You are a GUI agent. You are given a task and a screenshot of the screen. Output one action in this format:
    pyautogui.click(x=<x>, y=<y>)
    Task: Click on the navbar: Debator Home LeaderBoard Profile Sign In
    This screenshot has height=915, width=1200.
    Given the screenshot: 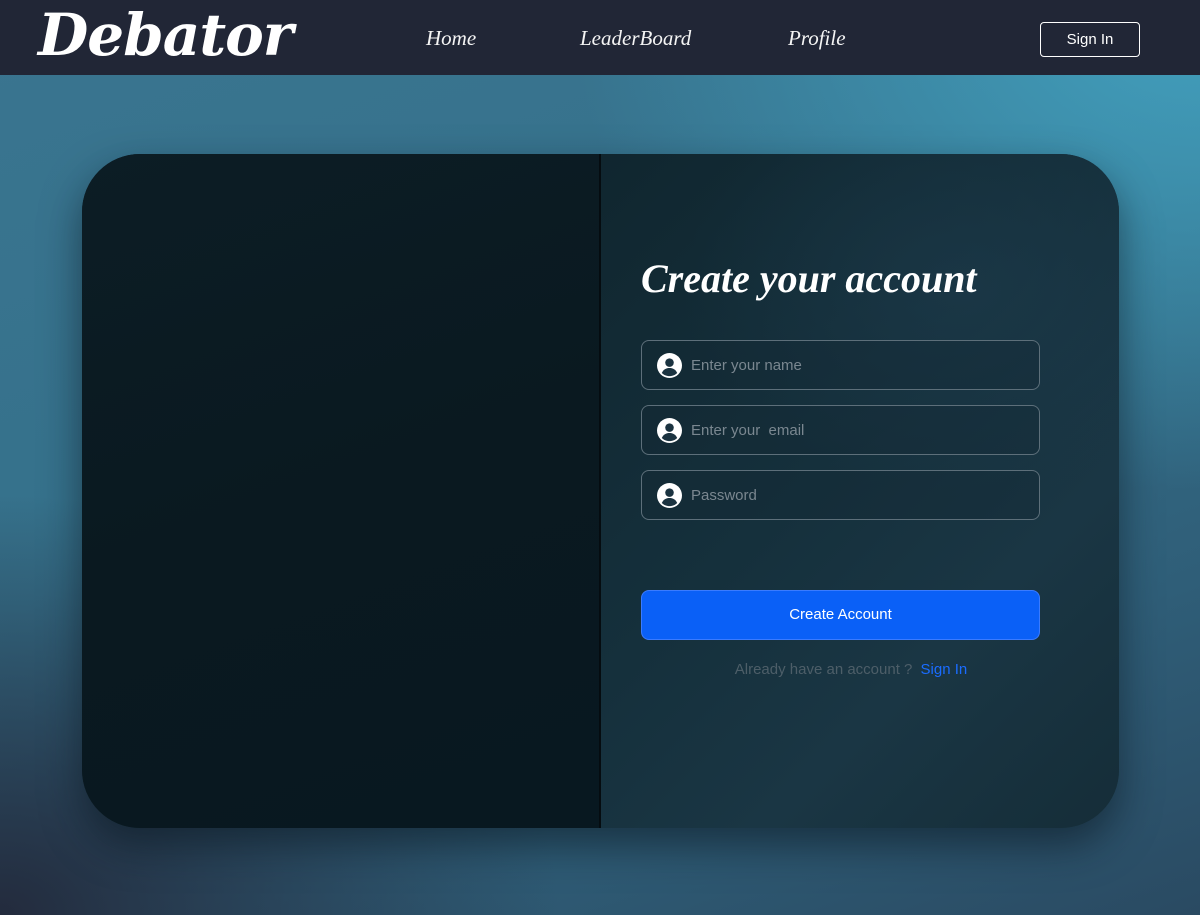 What is the action you would take?
    pyautogui.click(x=600, y=37)
    